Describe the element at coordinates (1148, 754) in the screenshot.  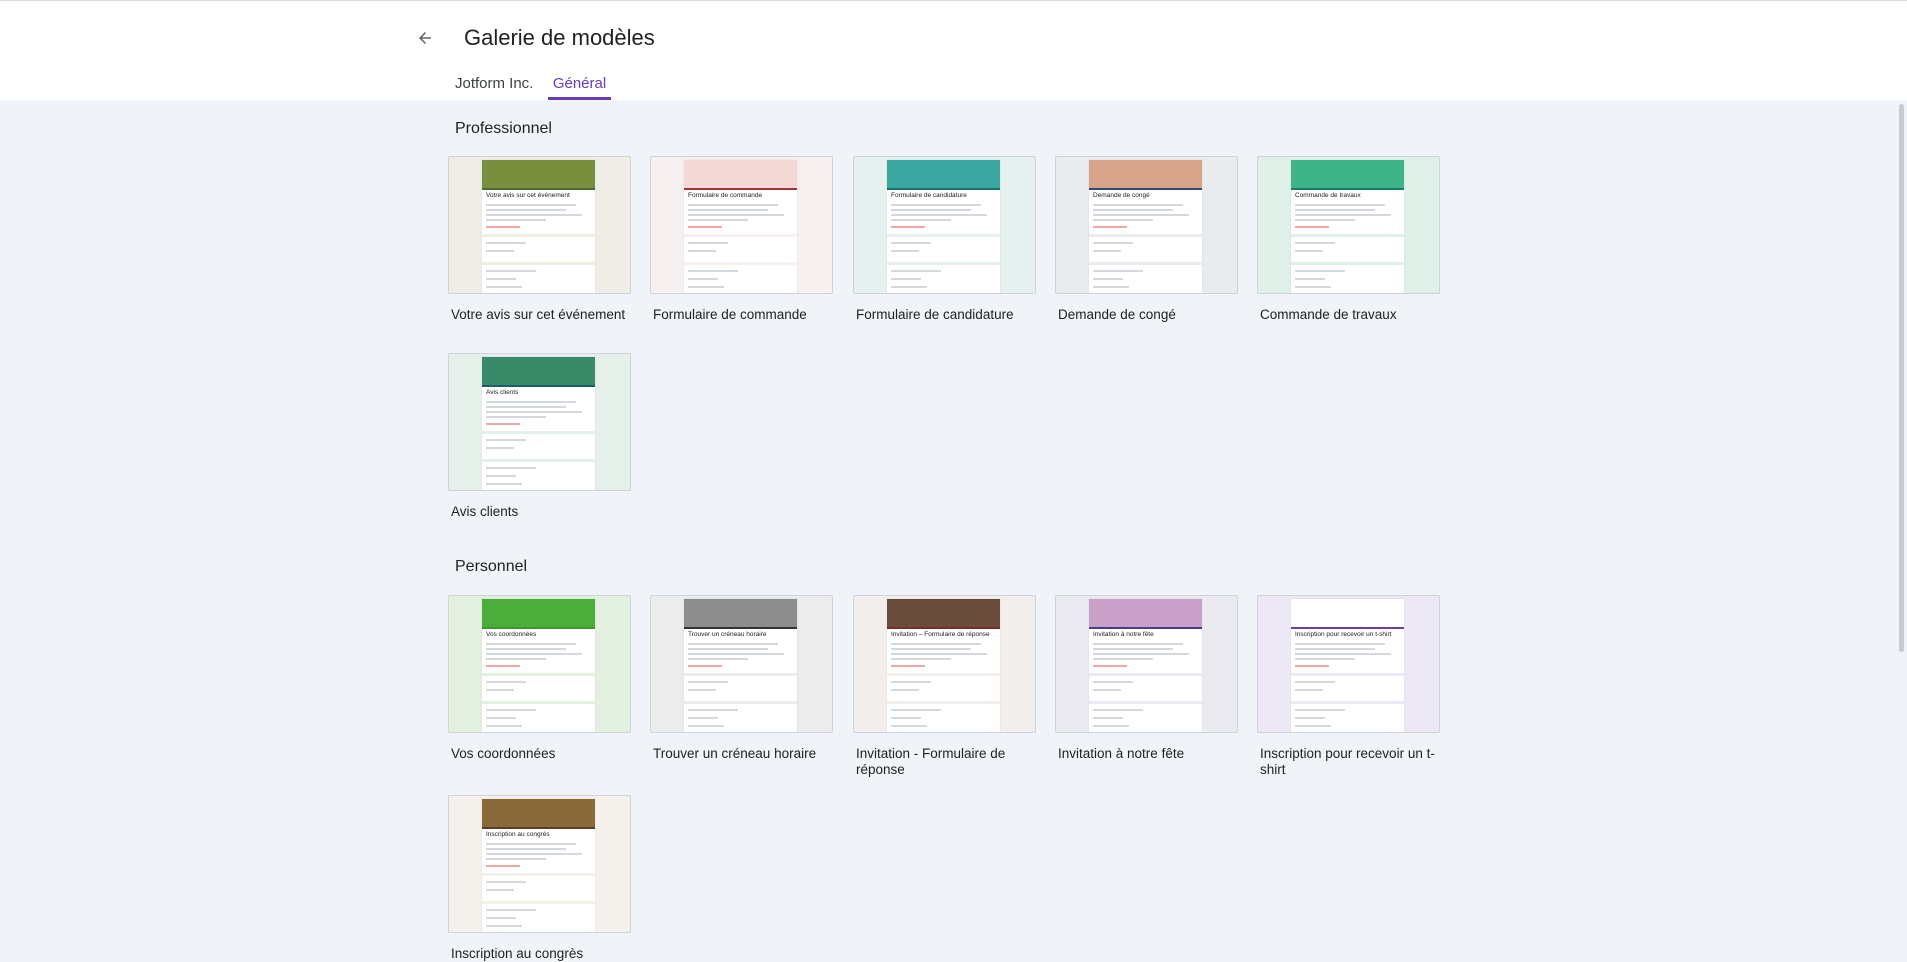
I see `template-card-label: Invitation à notre fête` at that location.